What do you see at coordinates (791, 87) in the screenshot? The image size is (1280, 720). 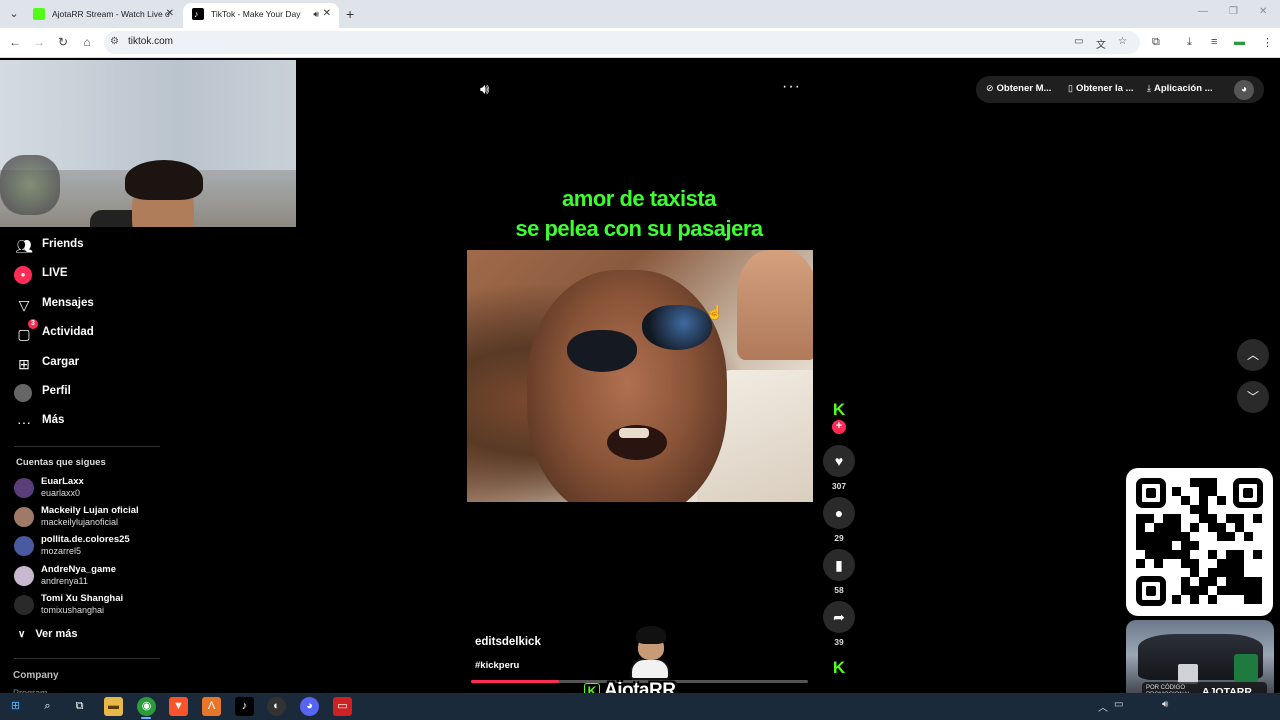 I see `more-options-icon: ···` at bounding box center [791, 87].